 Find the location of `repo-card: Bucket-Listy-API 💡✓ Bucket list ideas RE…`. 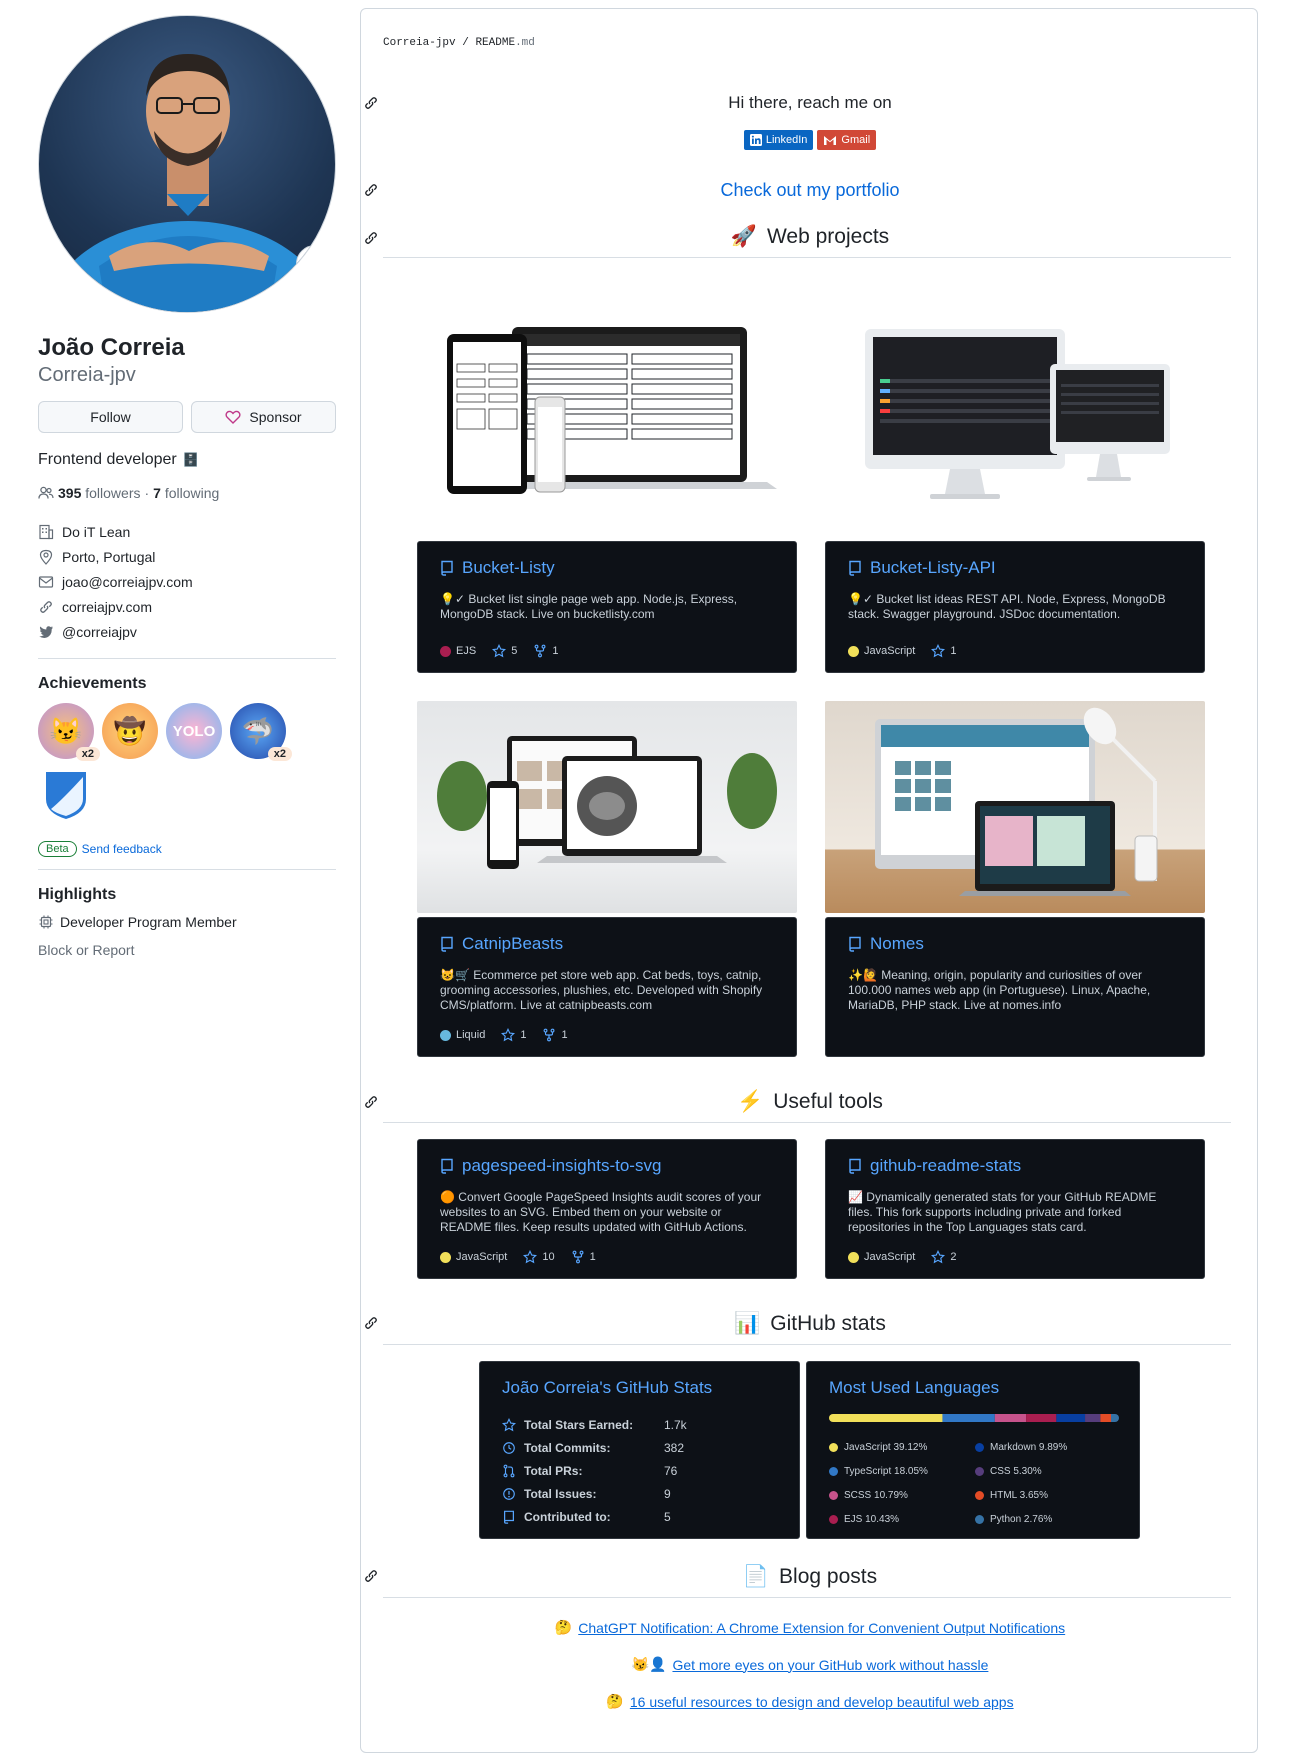

repo-card: Bucket-Listy-API 💡✓ Bucket list ideas RE… is located at coordinates (1015, 607).